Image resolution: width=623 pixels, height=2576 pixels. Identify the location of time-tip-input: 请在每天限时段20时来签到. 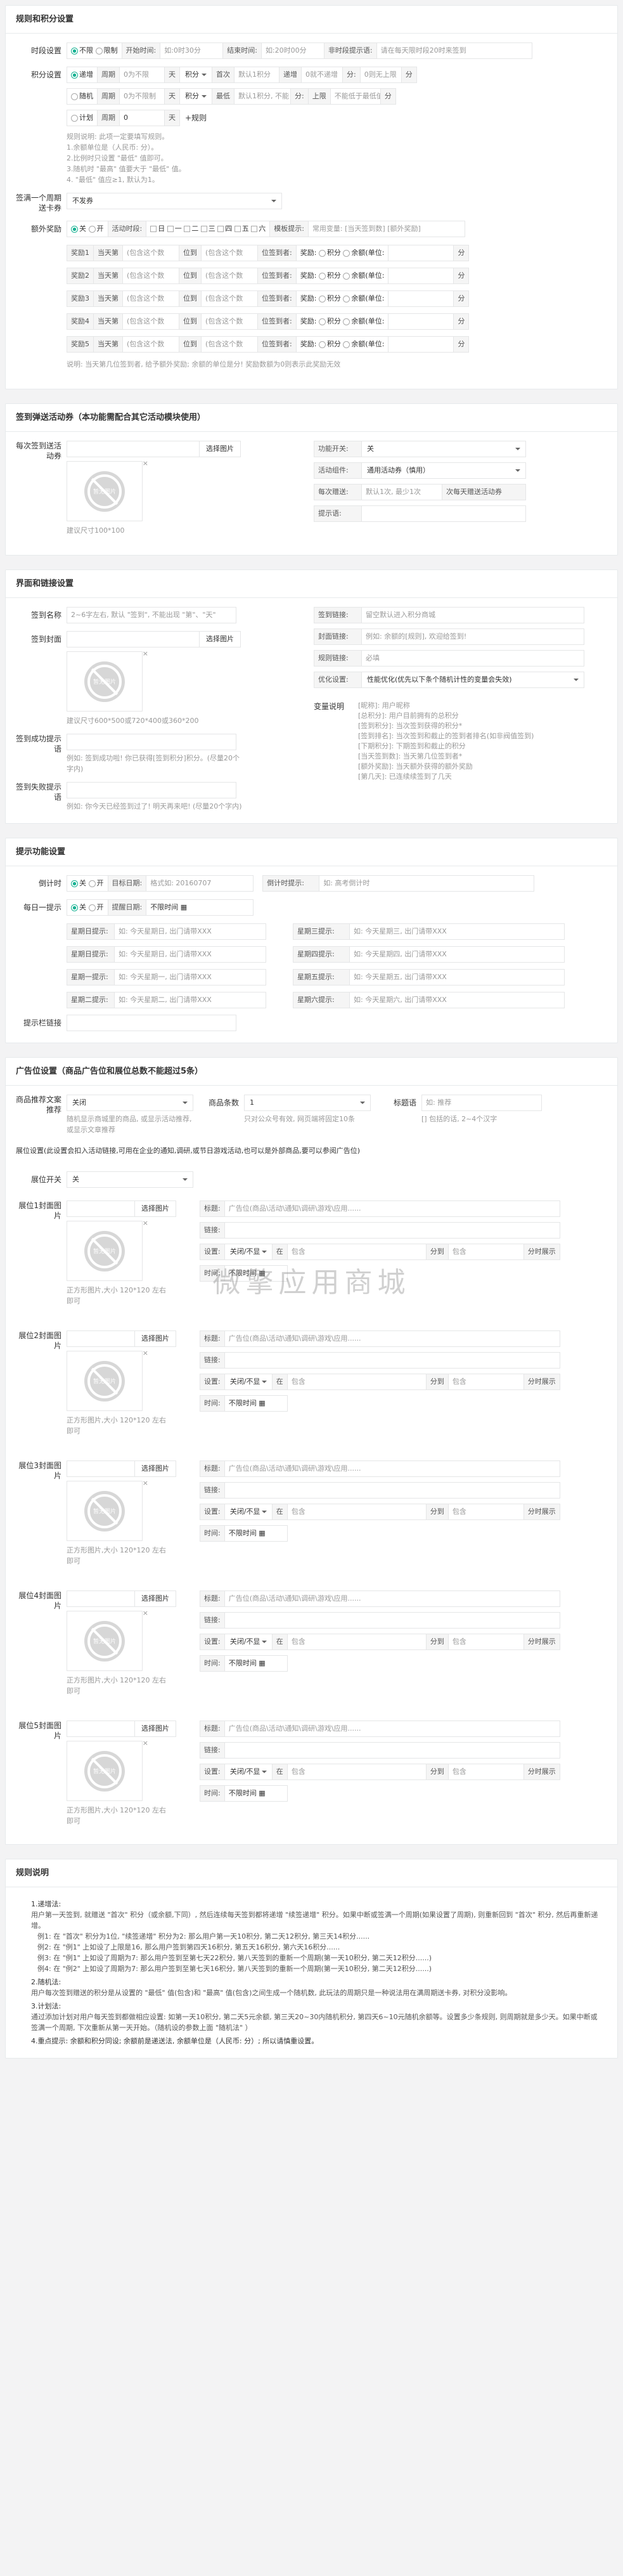
(454, 50).